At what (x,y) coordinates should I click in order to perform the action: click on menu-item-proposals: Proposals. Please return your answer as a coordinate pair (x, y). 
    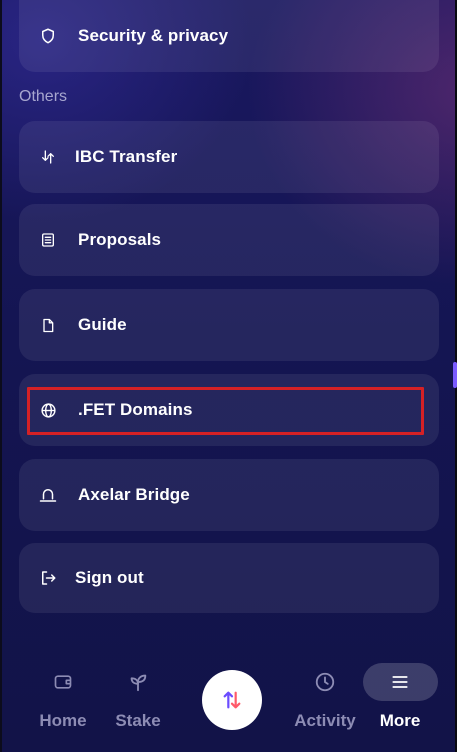
    Looking at the image, I should click on (229, 240).